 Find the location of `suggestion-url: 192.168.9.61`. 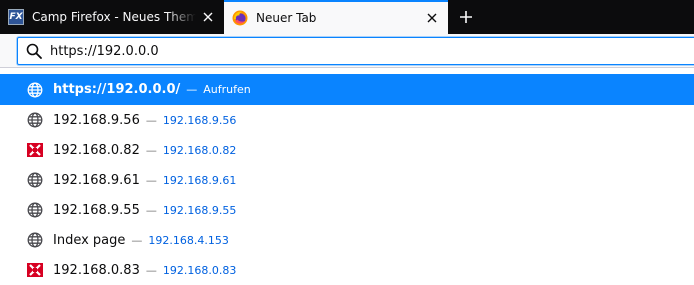

suggestion-url: 192.168.9.61 is located at coordinates (199, 180).